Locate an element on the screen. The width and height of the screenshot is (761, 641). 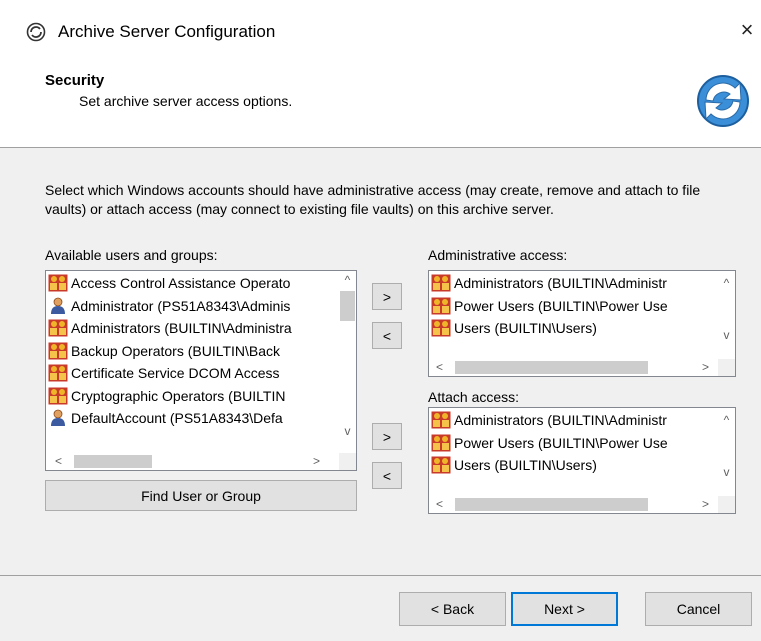
admin-access-label: Administrative access: is located at coordinates (498, 255).